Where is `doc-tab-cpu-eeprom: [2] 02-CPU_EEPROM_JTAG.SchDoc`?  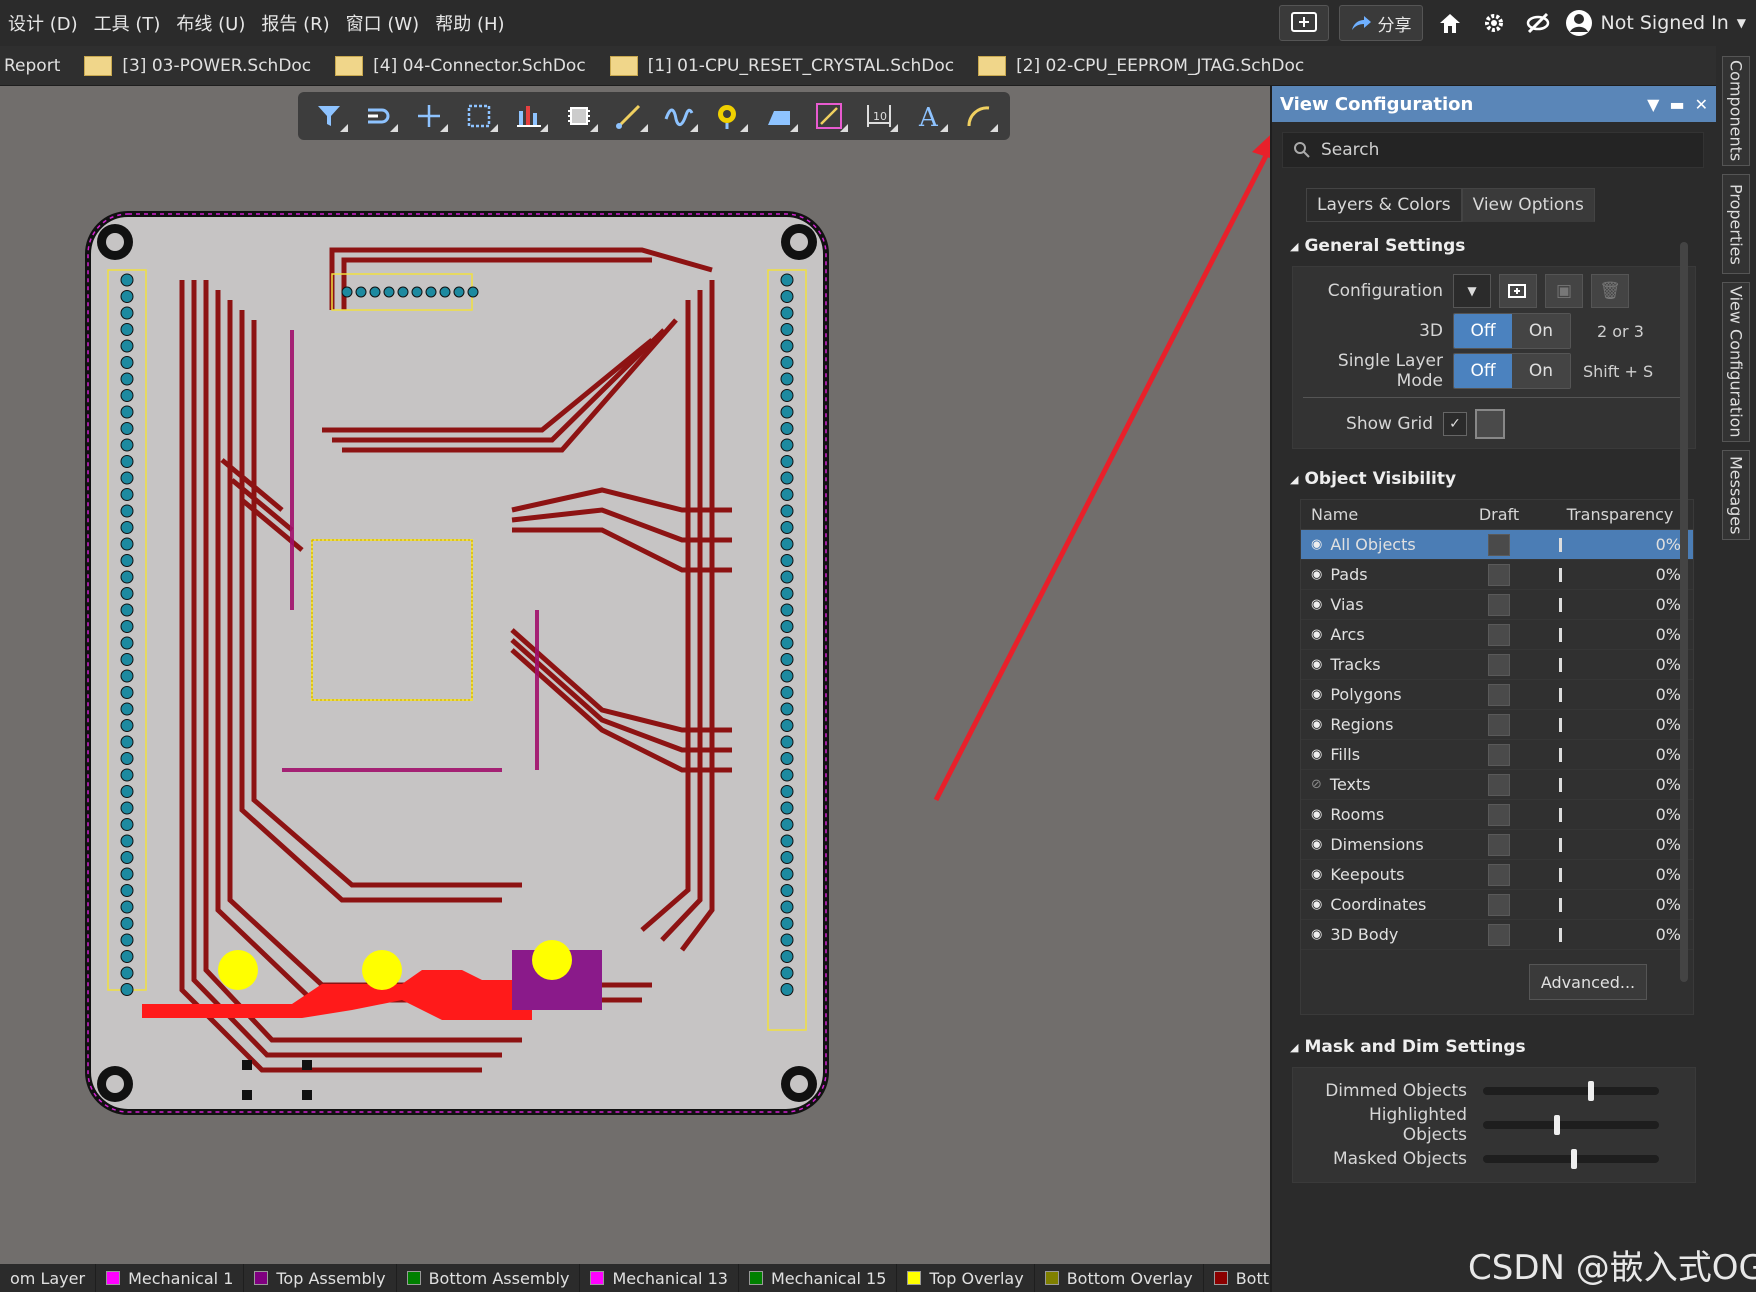 doc-tab-cpu-eeprom: [2] 02-CPU_EEPROM_JTAG.SchDoc is located at coordinates (1141, 66).